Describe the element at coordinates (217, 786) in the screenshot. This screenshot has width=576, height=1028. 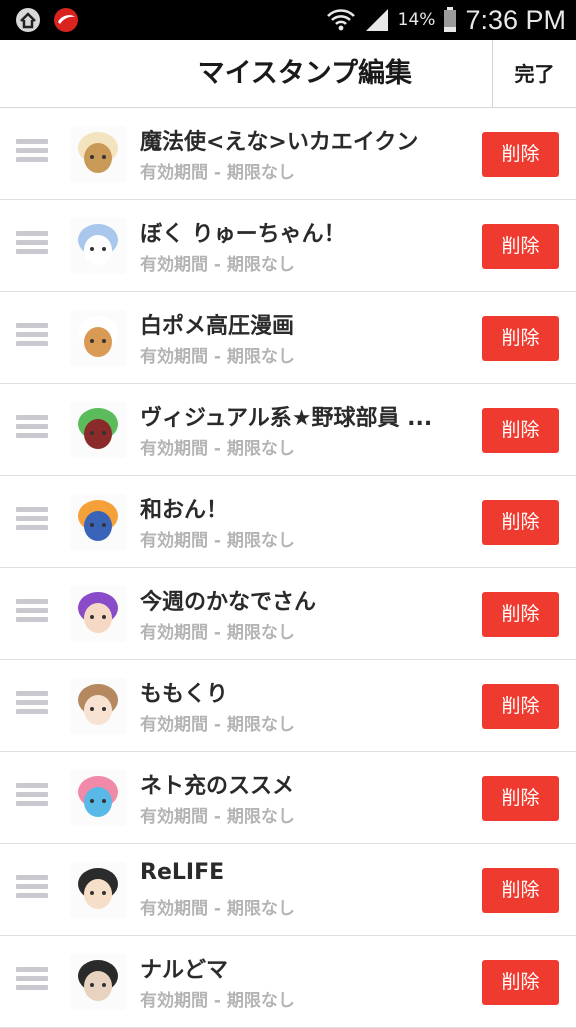
I see `stamp-name: ネト充のススメ` at that location.